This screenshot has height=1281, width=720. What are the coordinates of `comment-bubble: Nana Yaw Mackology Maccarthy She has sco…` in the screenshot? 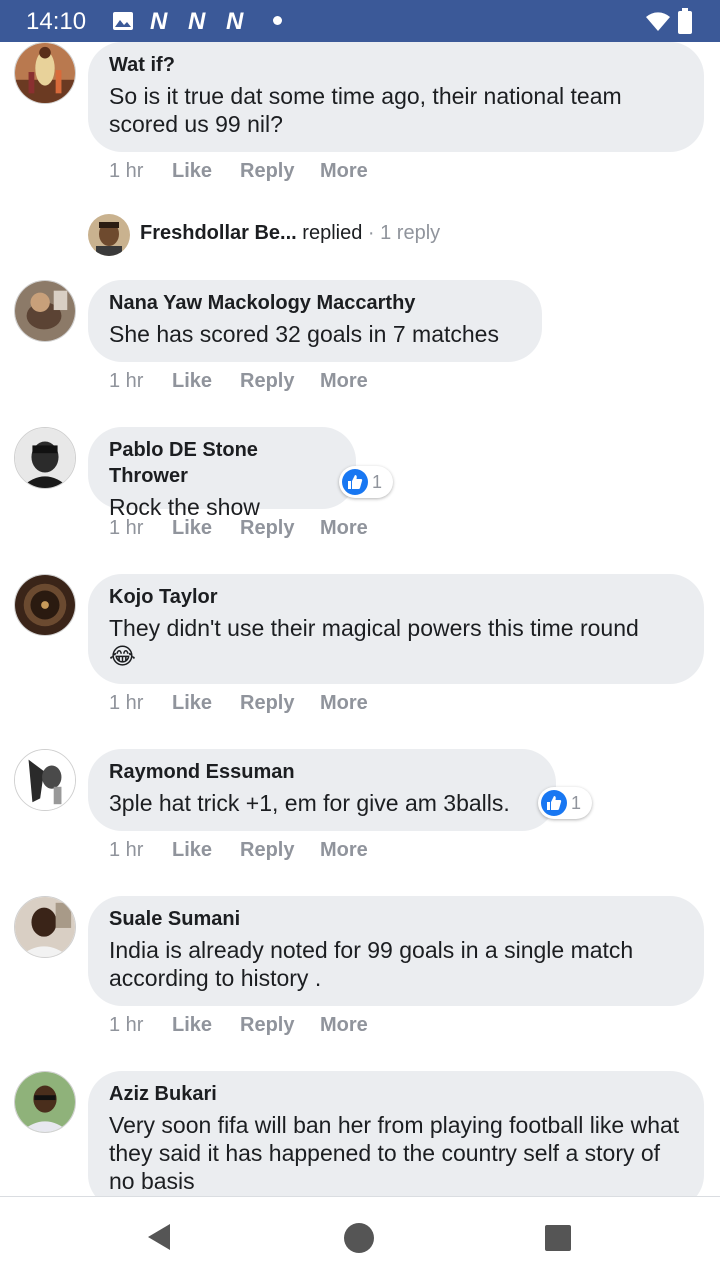 It's located at (315, 321).